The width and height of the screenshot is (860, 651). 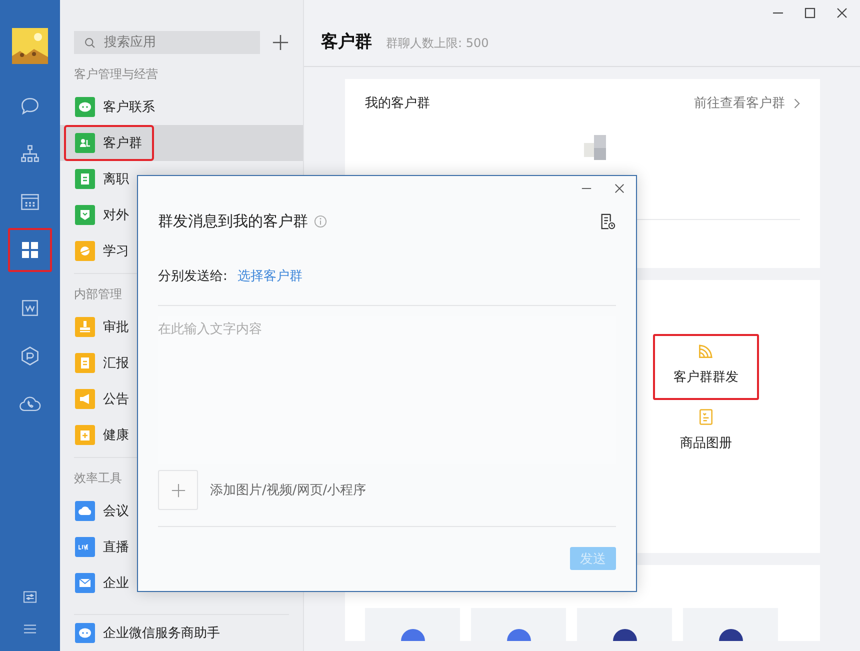 I want to click on section-title: 效率工具, so click(x=98, y=478).